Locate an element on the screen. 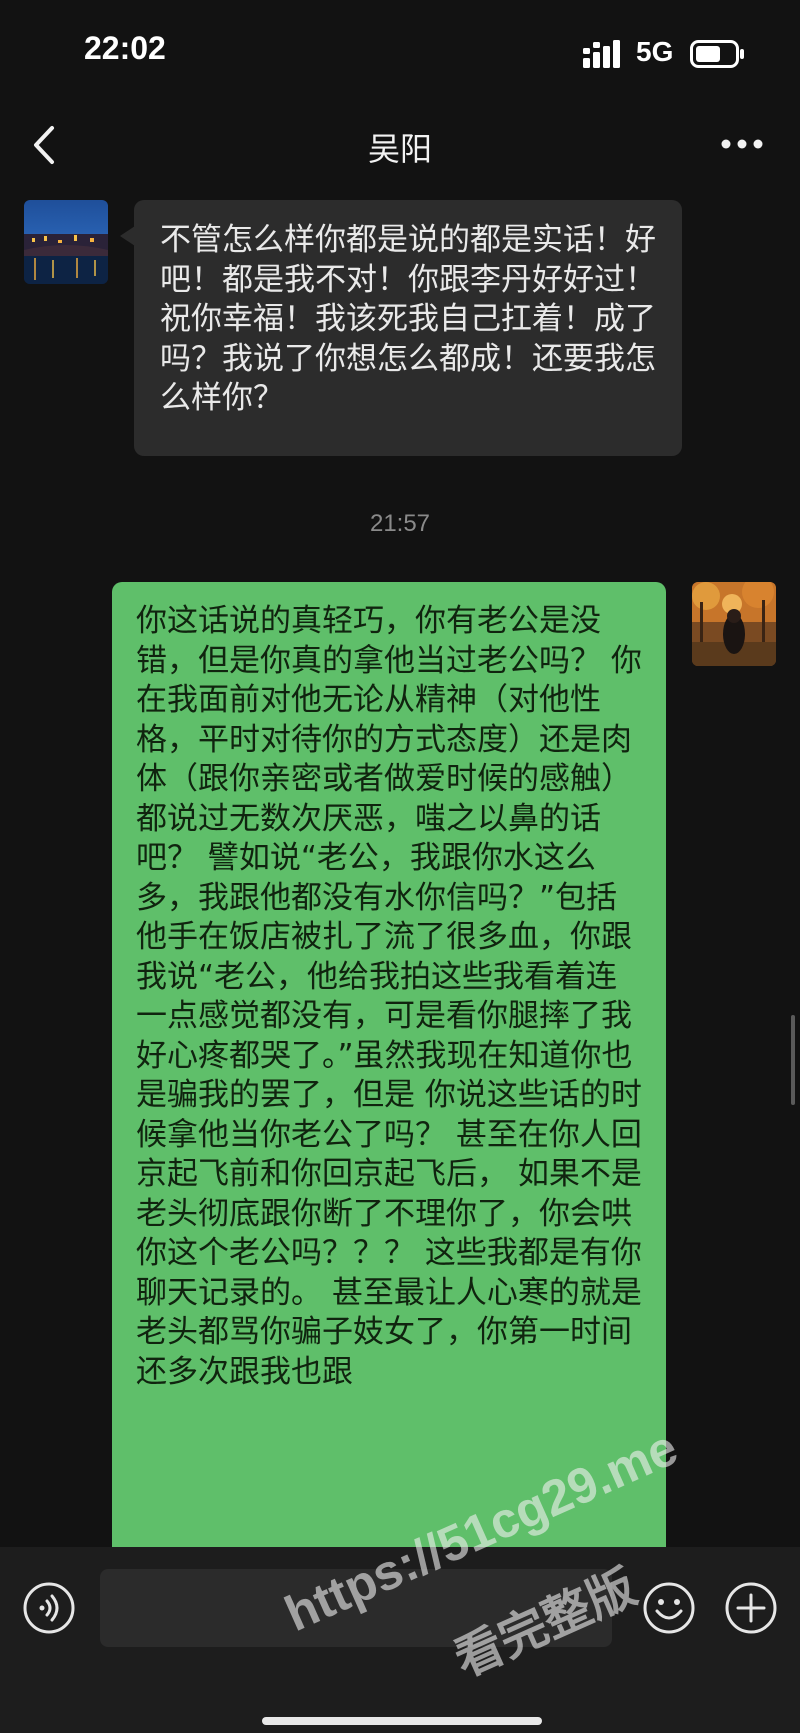 The height and width of the screenshot is (1733, 800). signal-bars-icon is located at coordinates (601, 54).